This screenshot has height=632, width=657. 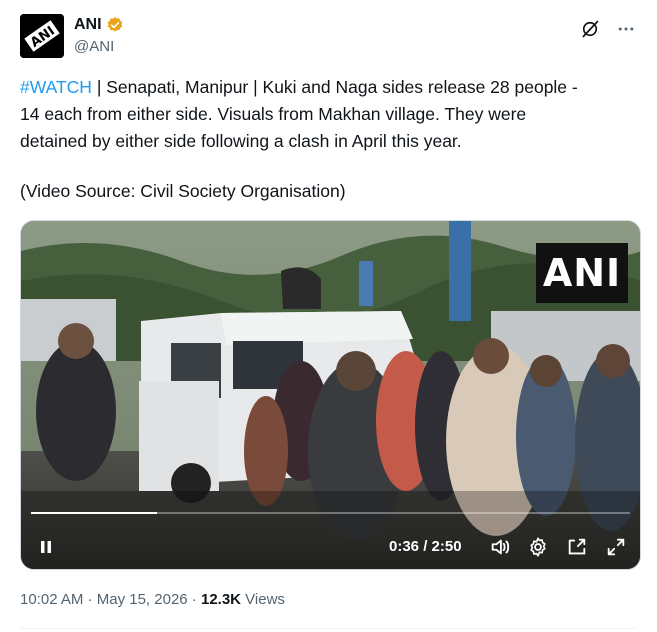 I want to click on views-label: Views, so click(x=263, y=599).